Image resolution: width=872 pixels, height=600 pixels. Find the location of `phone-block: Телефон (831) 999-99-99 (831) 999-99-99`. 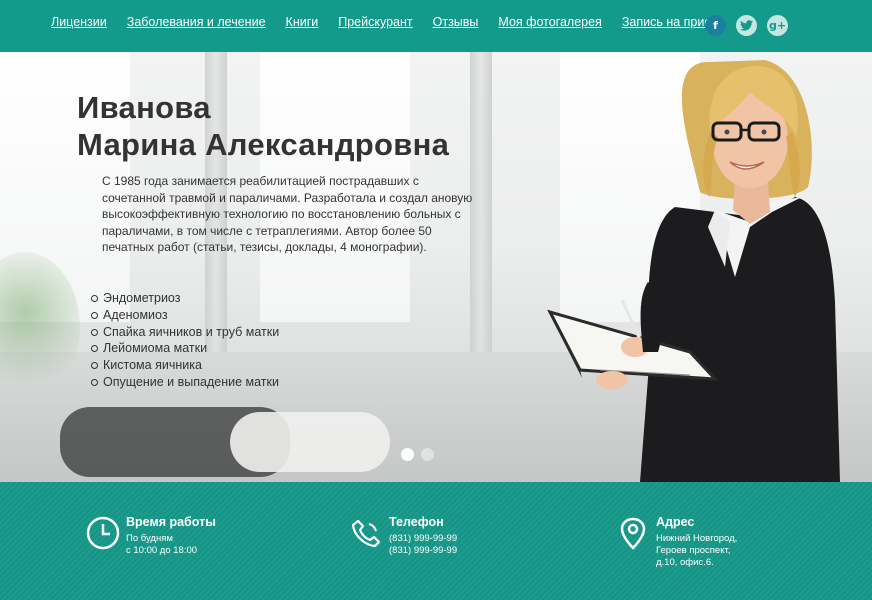

phone-block: Телефон (831) 999-99-99 (831) 999-99-99 is located at coordinates (403, 536).